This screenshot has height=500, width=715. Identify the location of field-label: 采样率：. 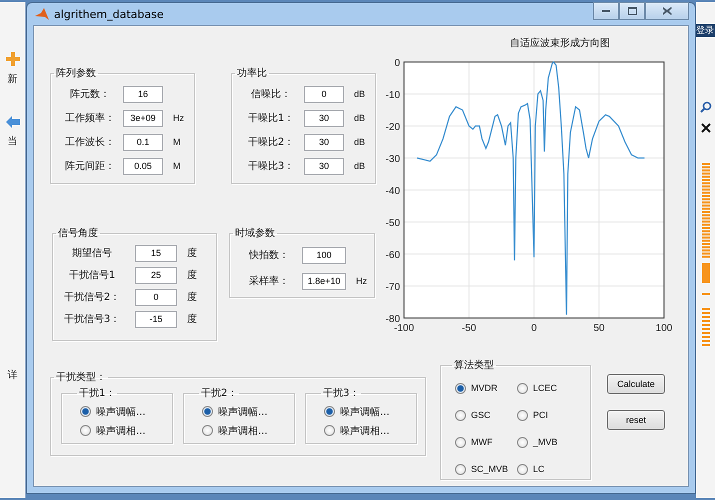
(269, 281).